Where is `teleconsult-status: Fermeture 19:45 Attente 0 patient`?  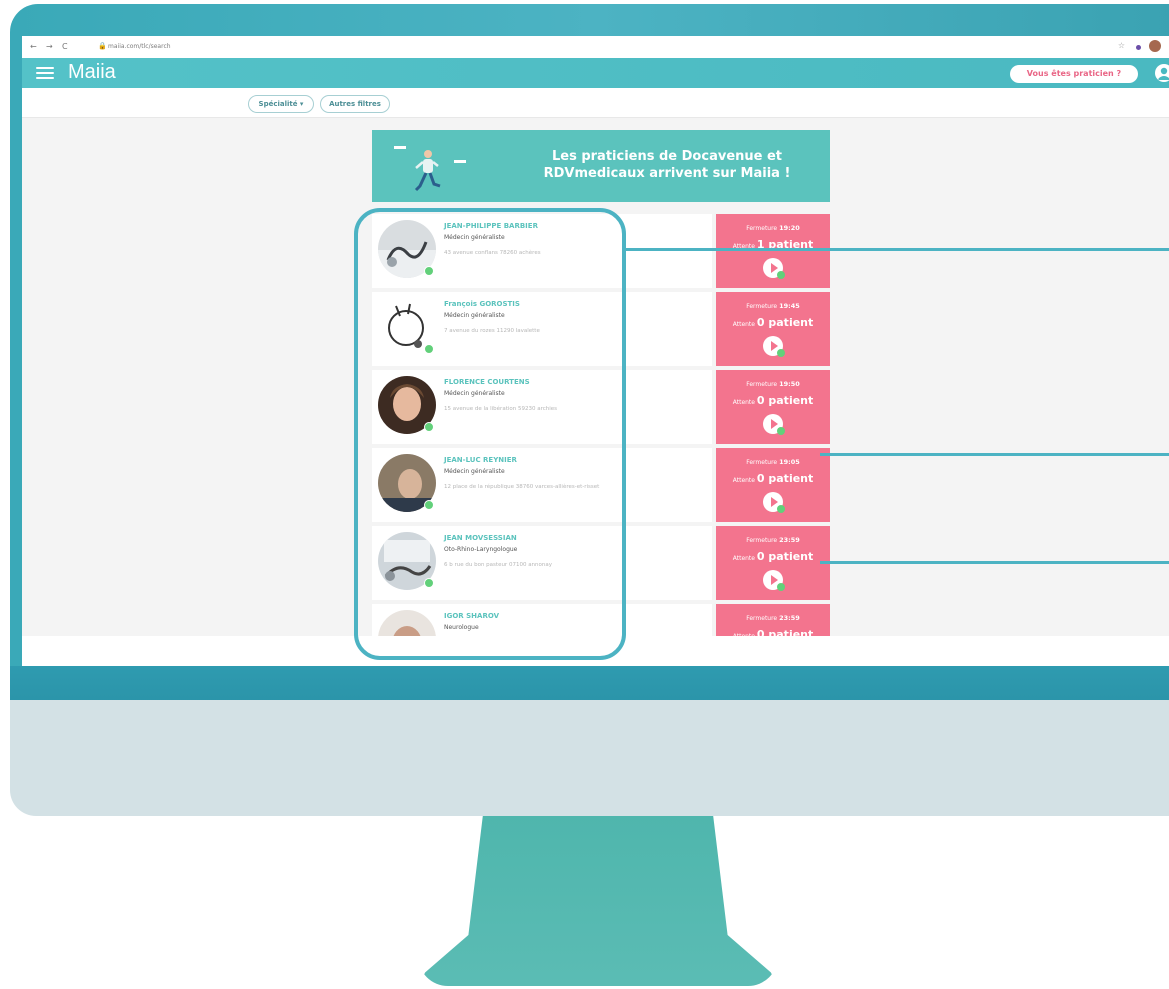
teleconsult-status: Fermeture 19:45 Attente 0 patient is located at coordinates (773, 329).